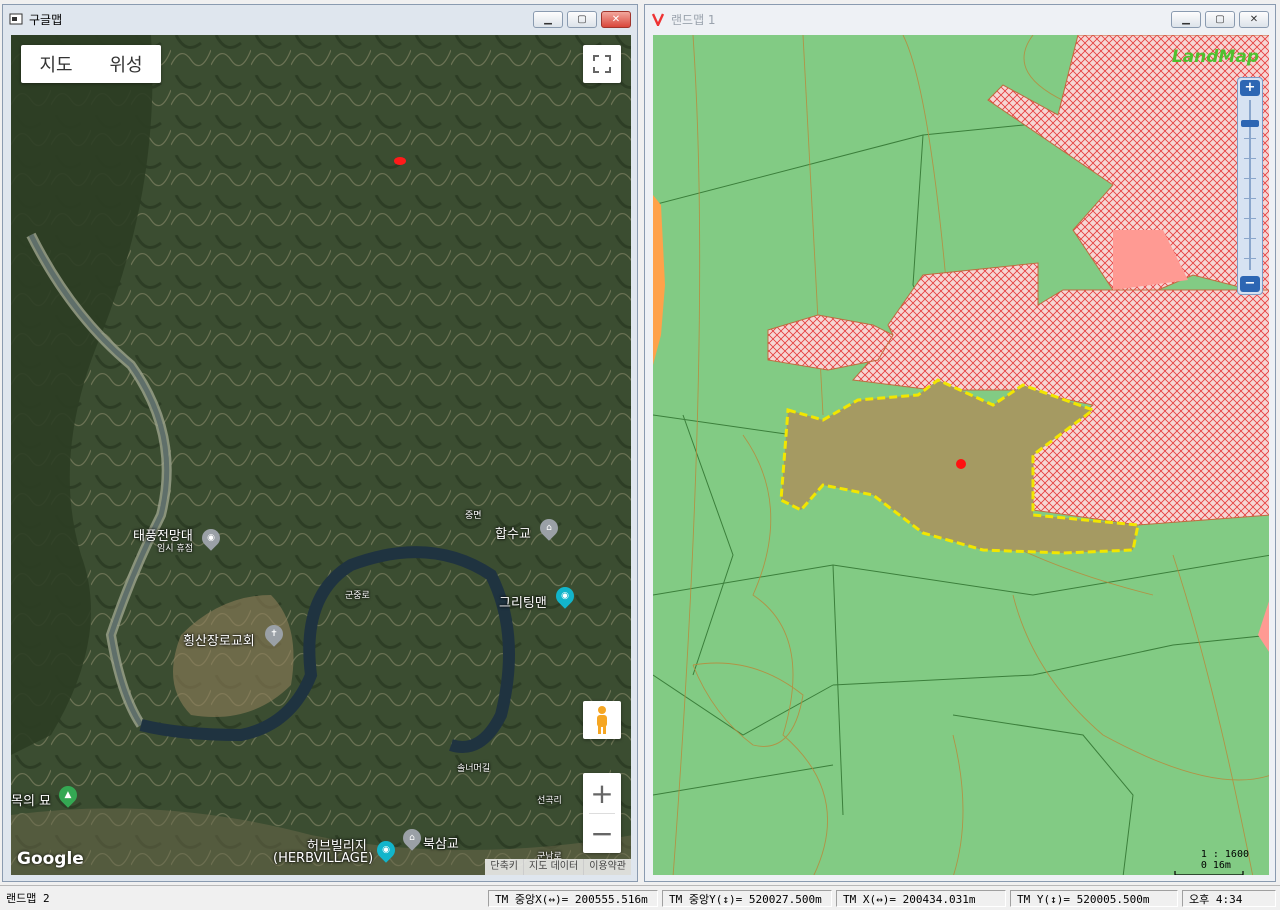 The width and height of the screenshot is (1280, 910). Describe the element at coordinates (46, 19) in the screenshot. I see `window-title: 구글맵` at that location.